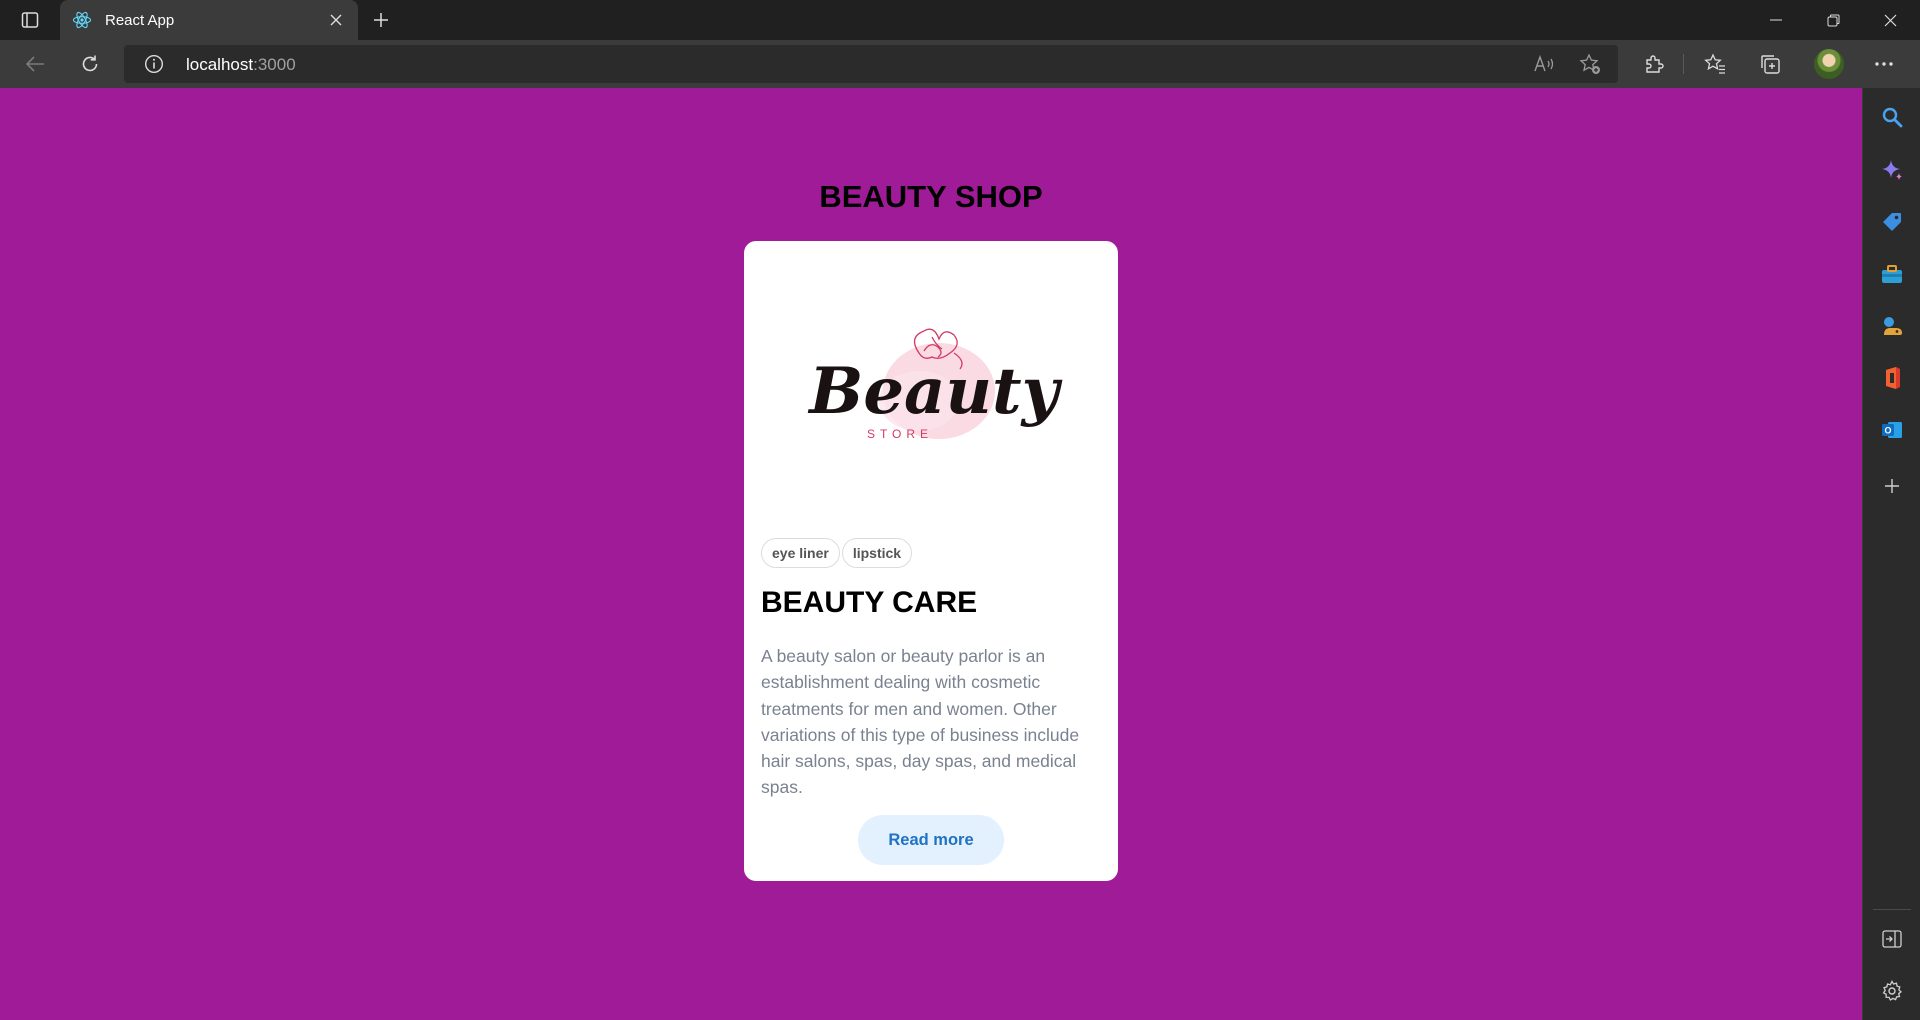 This screenshot has width=1920, height=1020. I want to click on outlook-icon: O, so click(1892, 430).